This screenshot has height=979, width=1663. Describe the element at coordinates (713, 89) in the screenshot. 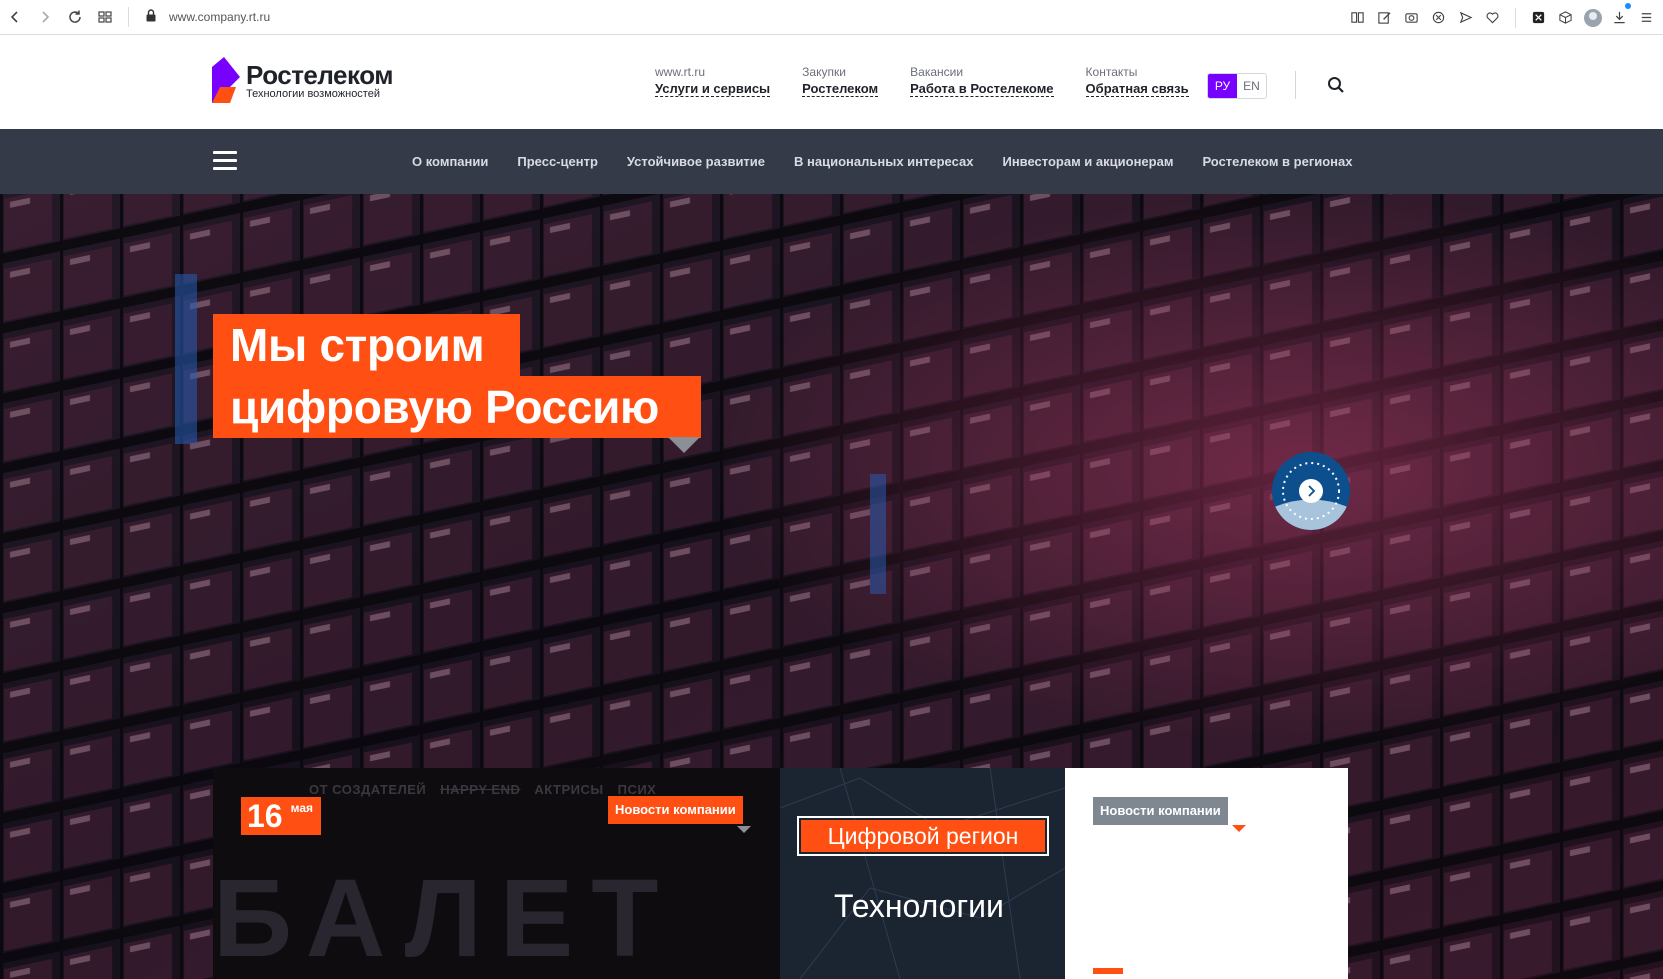

I see `top-link-services-label: Услуги и сервисы` at that location.